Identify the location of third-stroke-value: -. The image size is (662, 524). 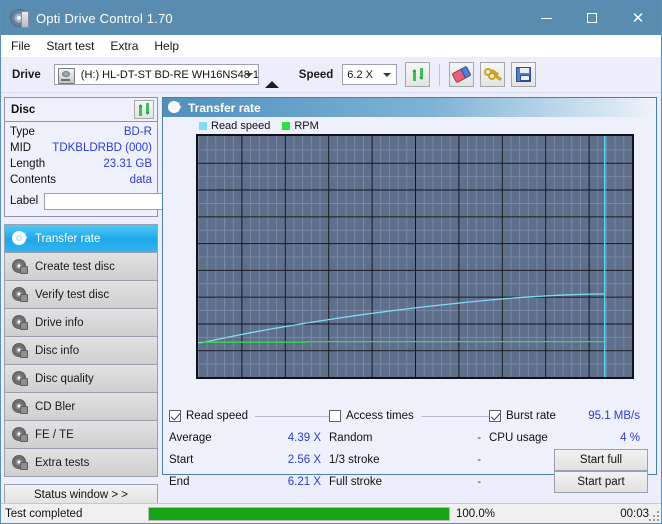
(479, 460).